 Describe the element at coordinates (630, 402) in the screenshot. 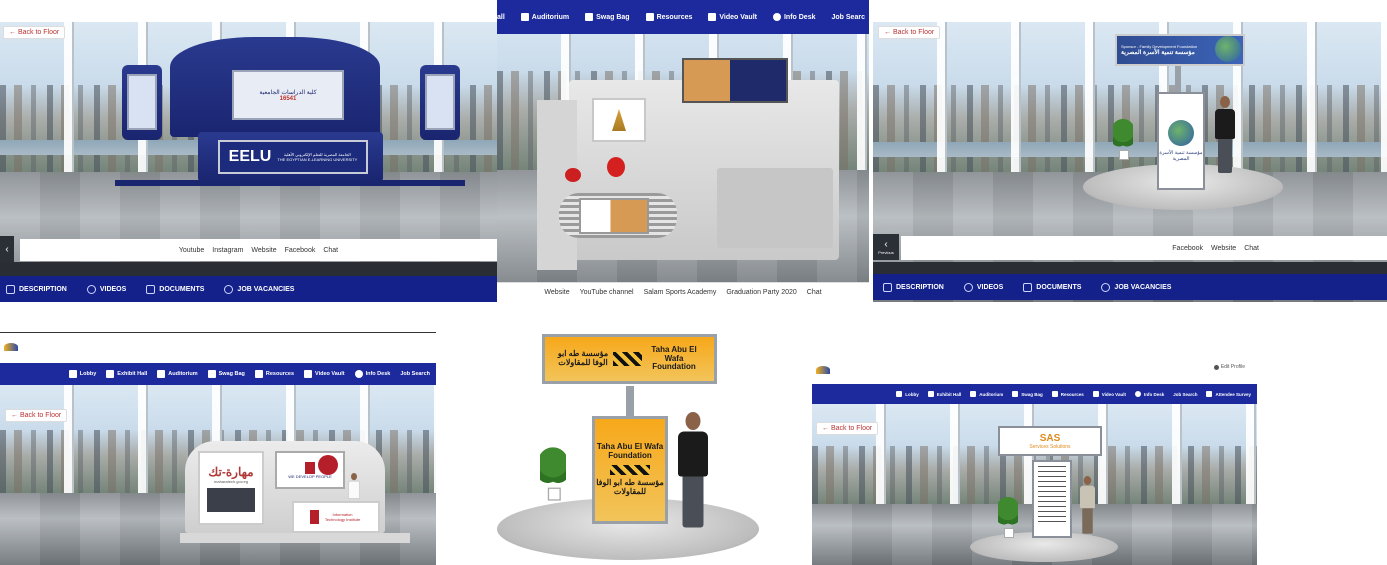

I see `sign-pole` at that location.